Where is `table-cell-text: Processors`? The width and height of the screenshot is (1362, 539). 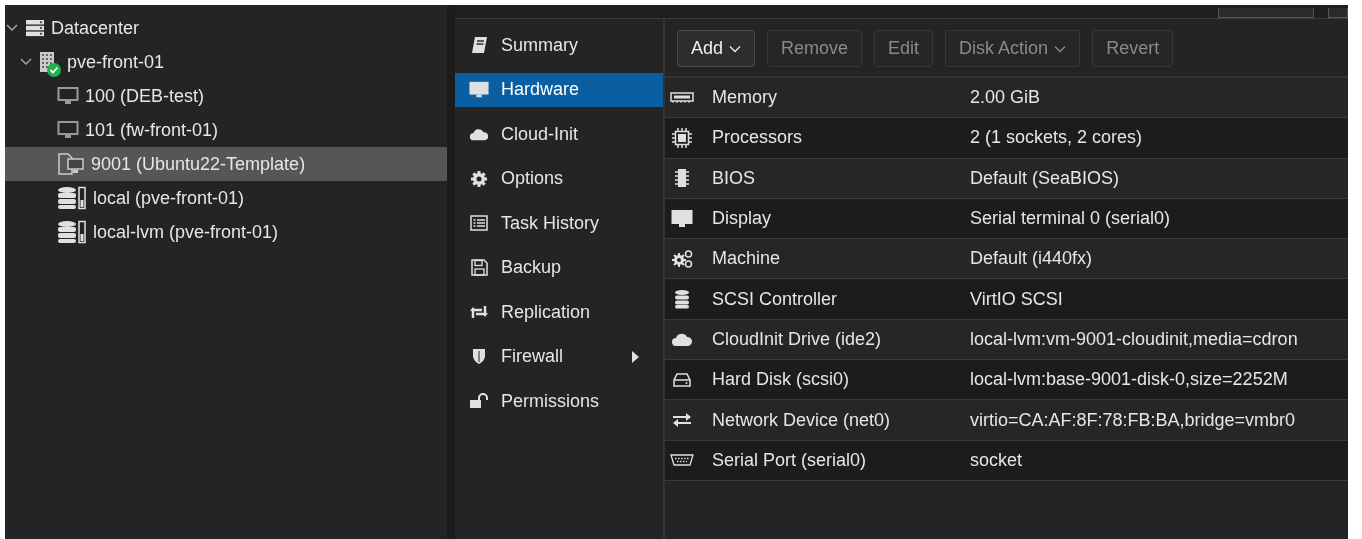
table-cell-text: Processors is located at coordinates (757, 138).